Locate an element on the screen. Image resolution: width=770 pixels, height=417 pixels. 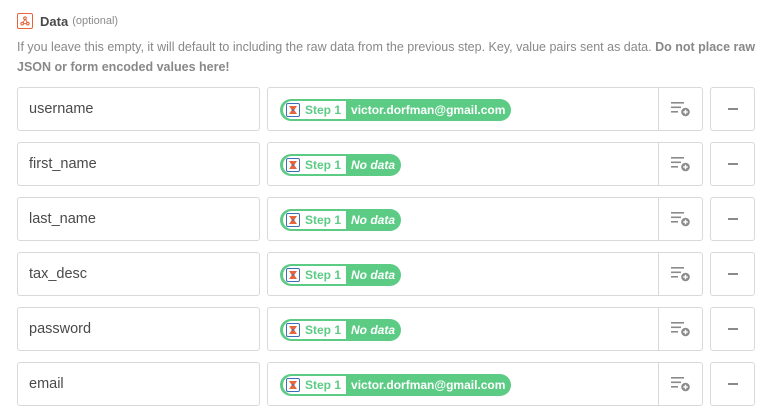
key-value-row: last_name Step 1 No data is located at coordinates (387, 219).